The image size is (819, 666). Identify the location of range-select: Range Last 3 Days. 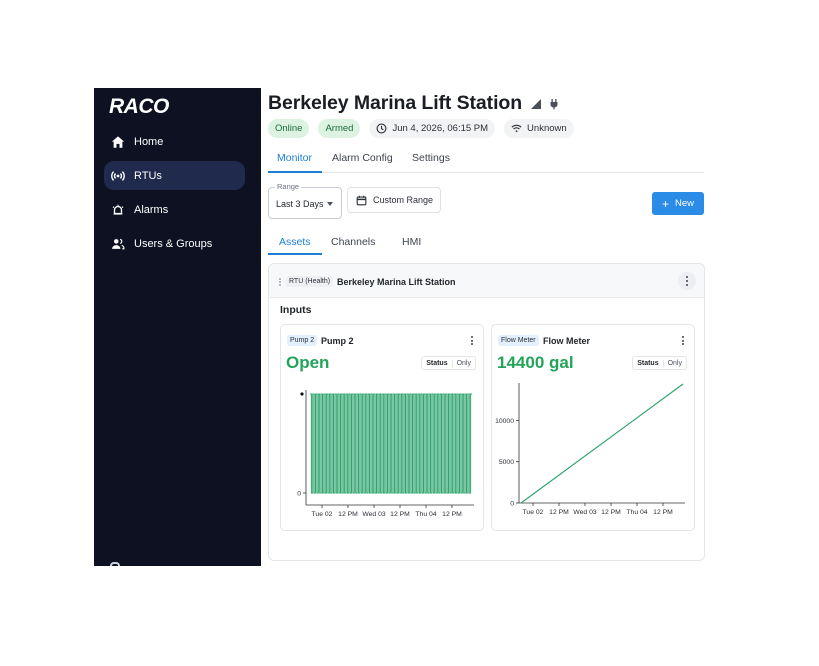
(305, 200).